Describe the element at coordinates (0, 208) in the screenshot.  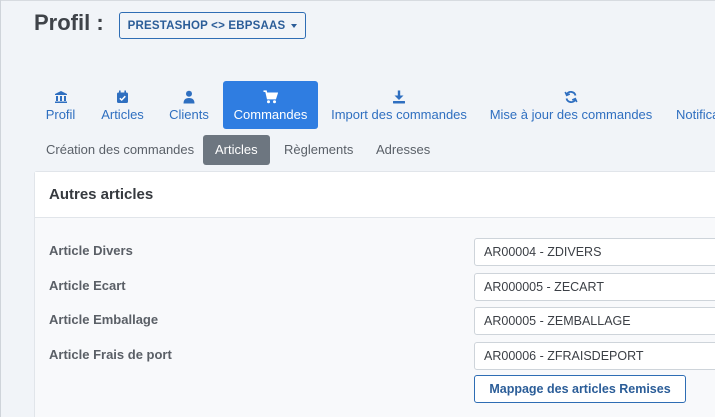
I see `left-border` at that location.